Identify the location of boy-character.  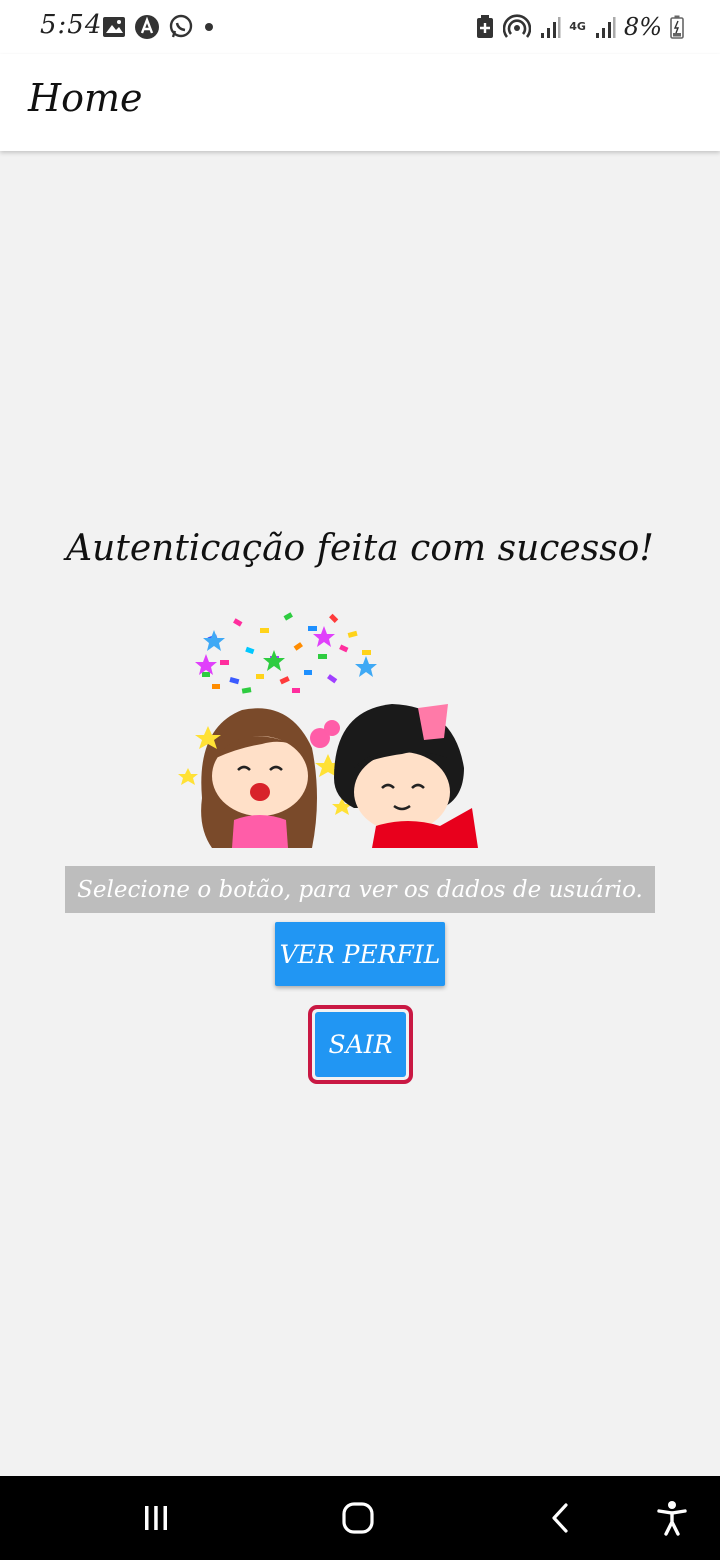
(406, 776).